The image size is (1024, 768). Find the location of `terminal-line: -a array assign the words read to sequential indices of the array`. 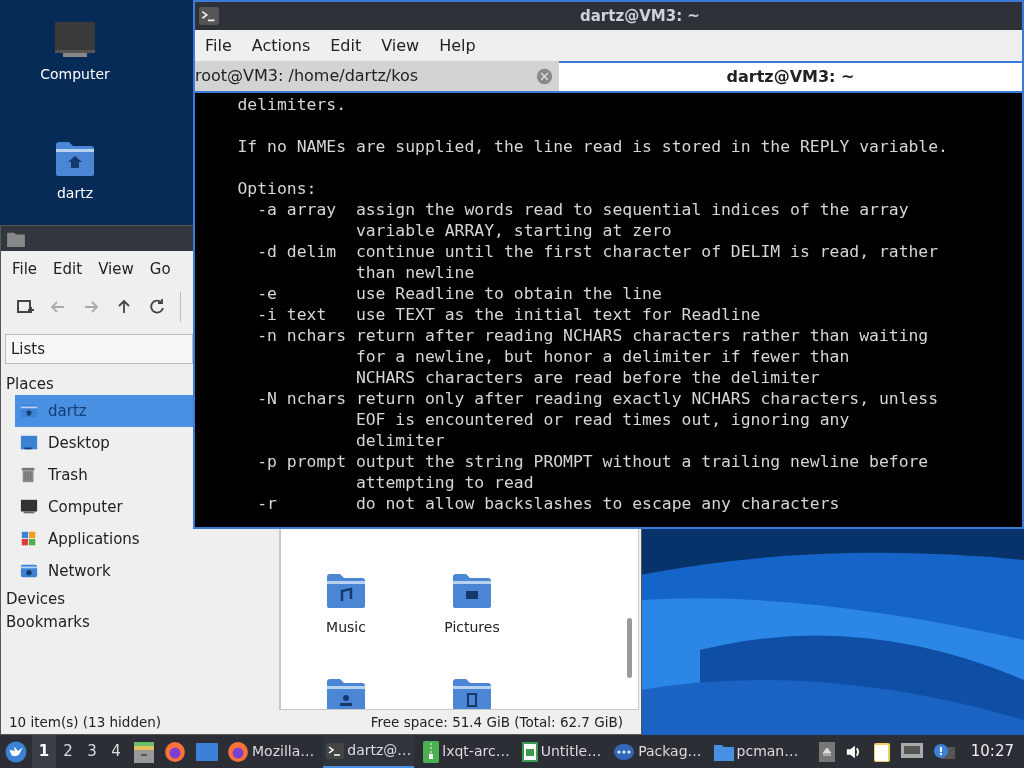

terminal-line: -a array assign the words read to sequential indices of the array is located at coordinates (582, 209).